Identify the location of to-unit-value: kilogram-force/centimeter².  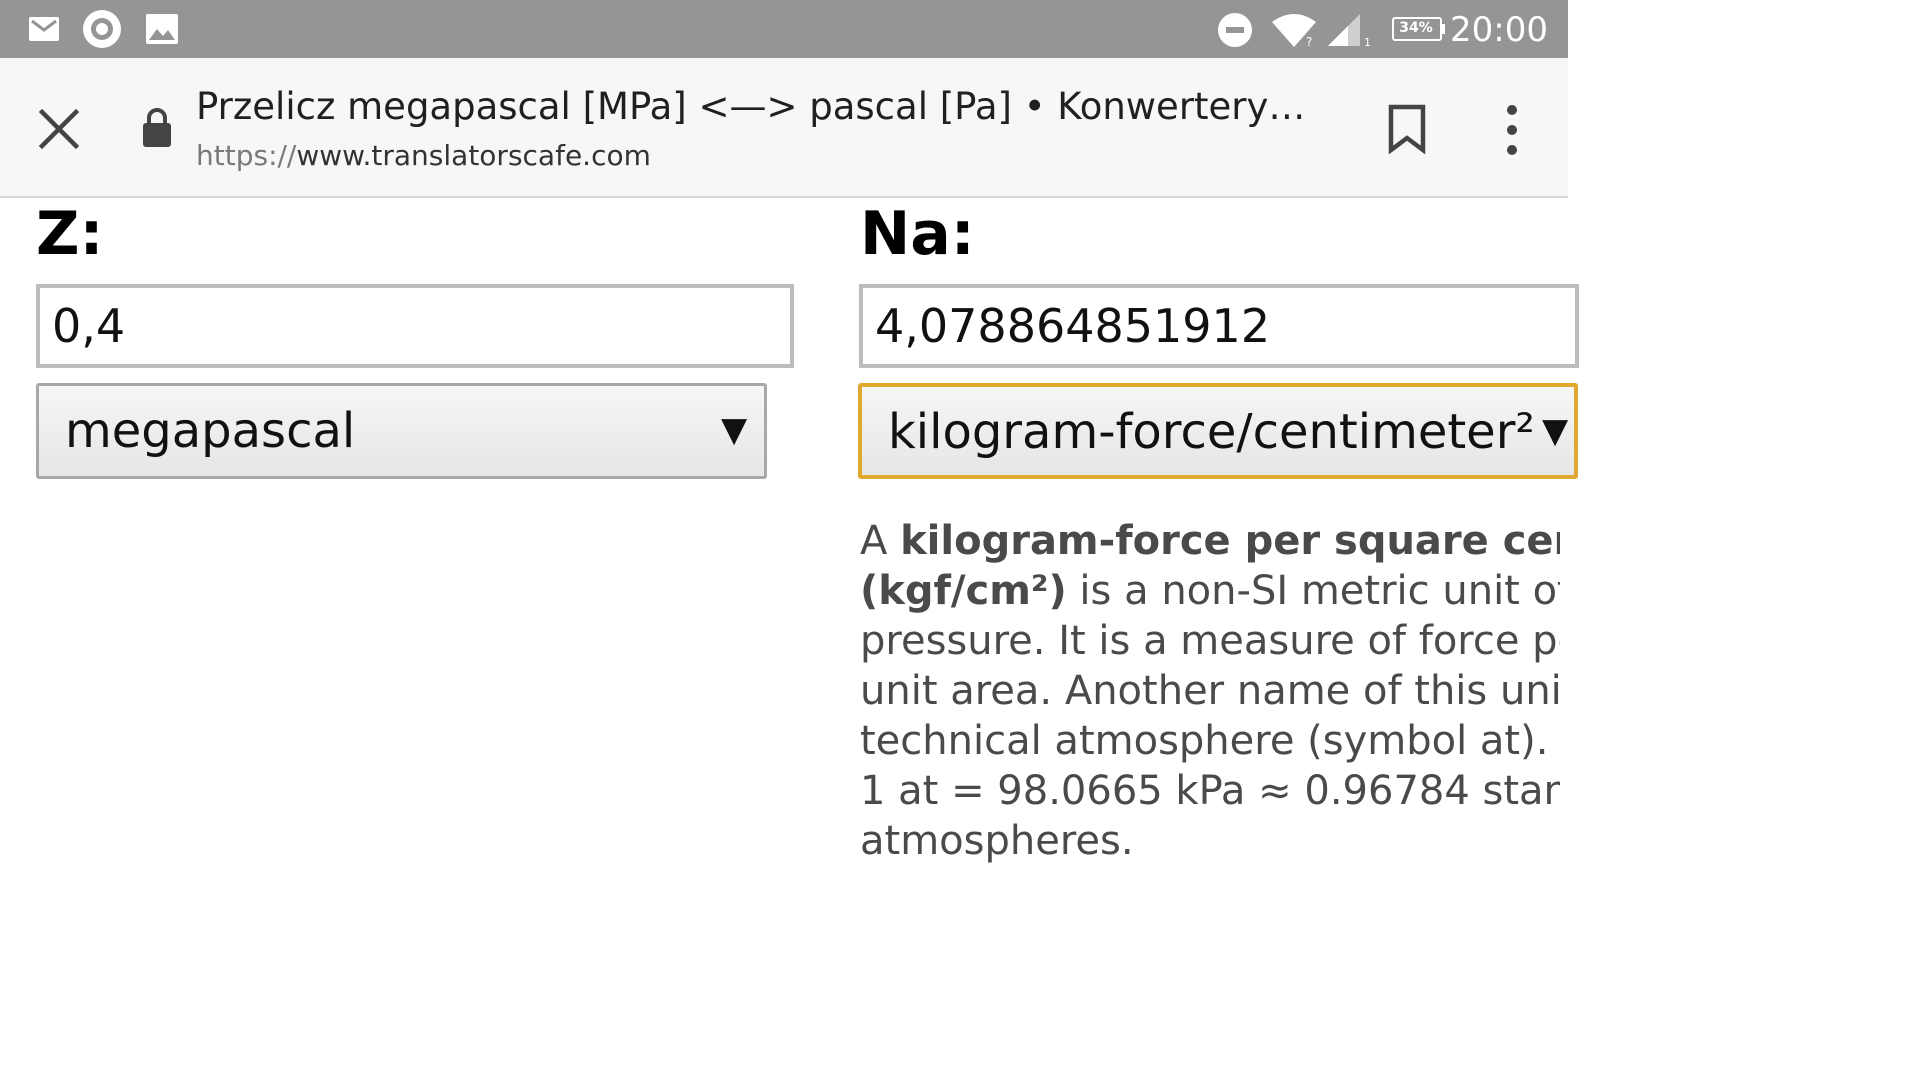
(1211, 432).